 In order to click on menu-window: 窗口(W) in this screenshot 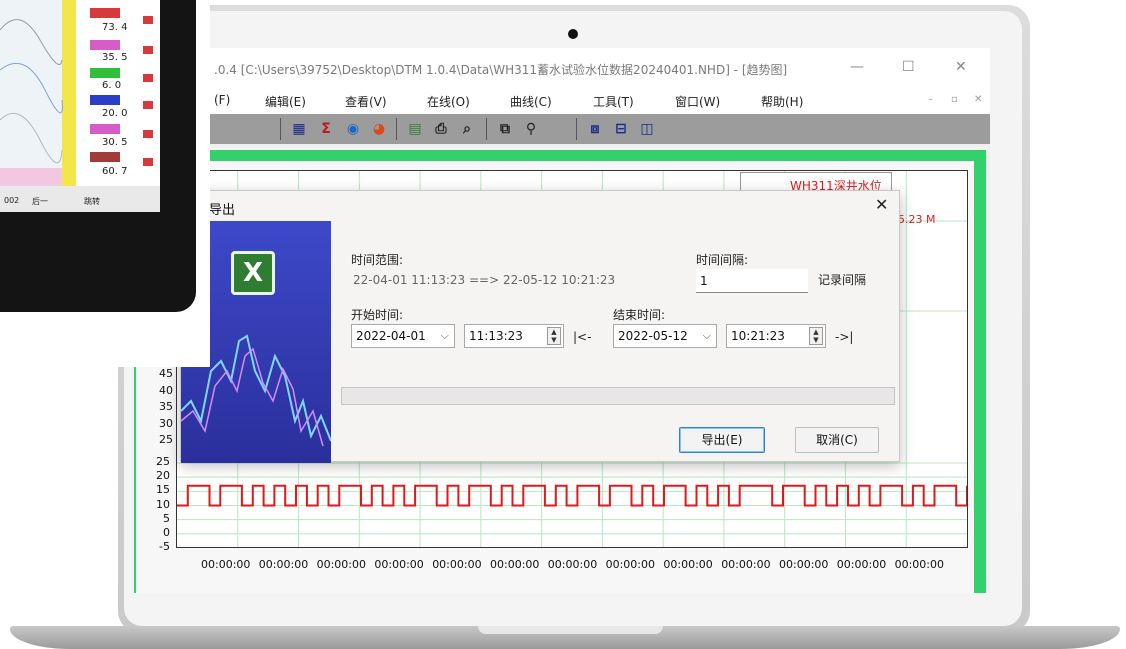, I will do `click(697, 101)`.